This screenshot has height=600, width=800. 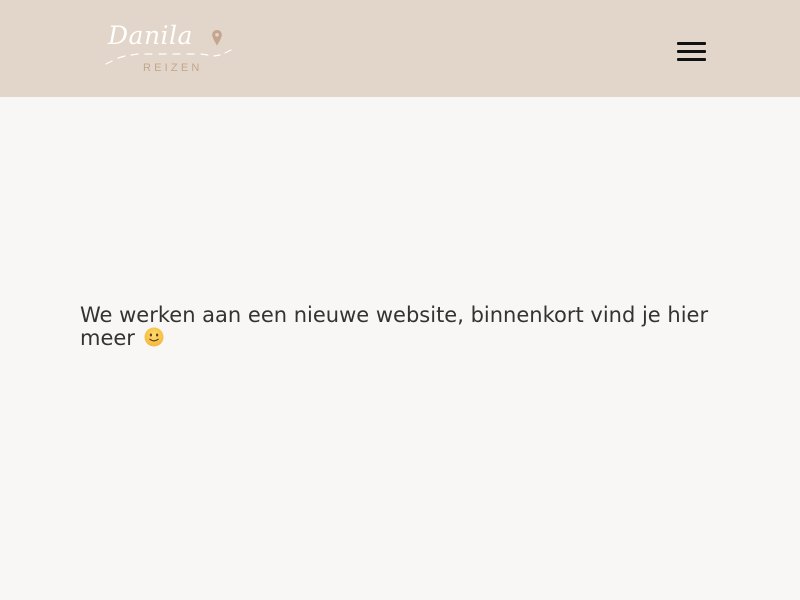 What do you see at coordinates (173, 68) in the screenshot?
I see `logo-sub-text: REIZEN` at bounding box center [173, 68].